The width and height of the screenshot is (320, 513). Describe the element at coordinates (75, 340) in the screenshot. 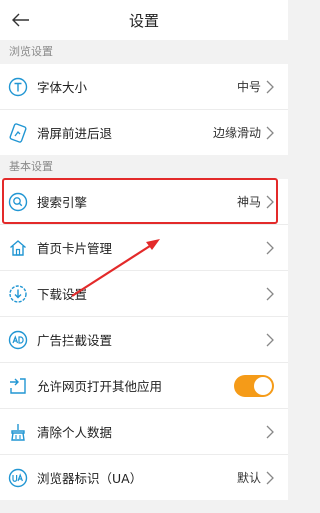

I see `ad-block-label: 广告拦截设置` at that location.